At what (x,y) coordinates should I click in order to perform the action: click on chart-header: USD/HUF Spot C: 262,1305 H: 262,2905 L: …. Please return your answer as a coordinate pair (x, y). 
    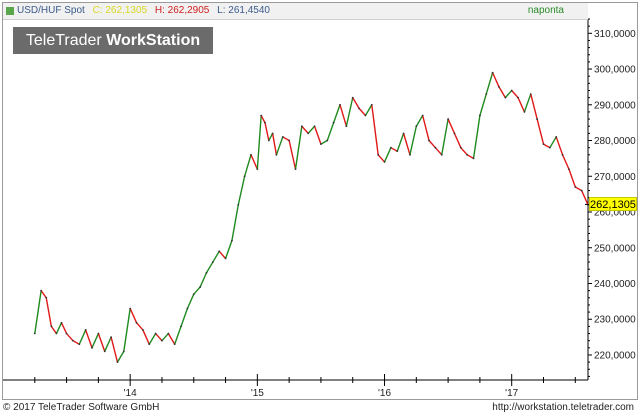
    Looking at the image, I should click on (295, 11).